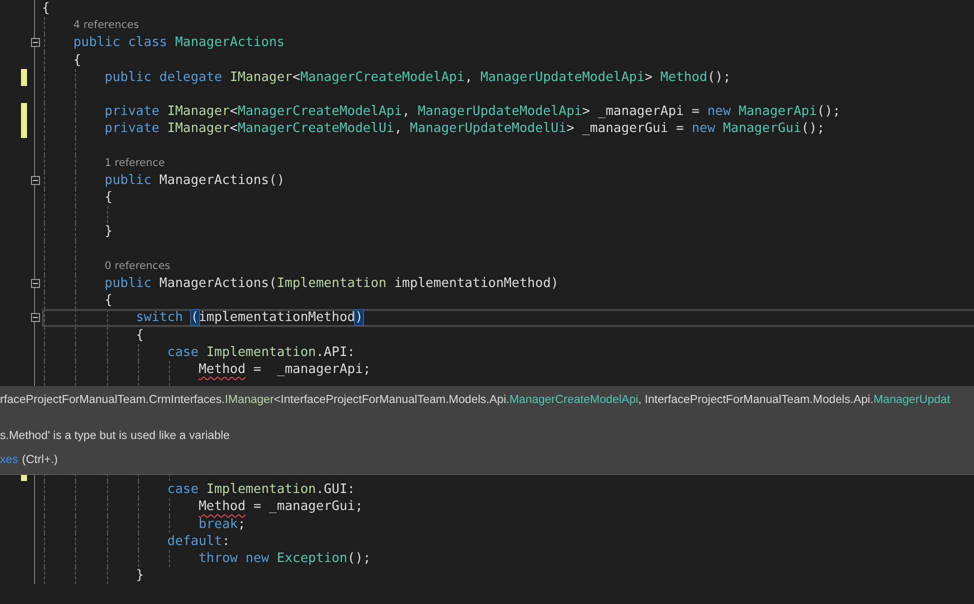  I want to click on code-line: case Implementation.API:, so click(261, 352).